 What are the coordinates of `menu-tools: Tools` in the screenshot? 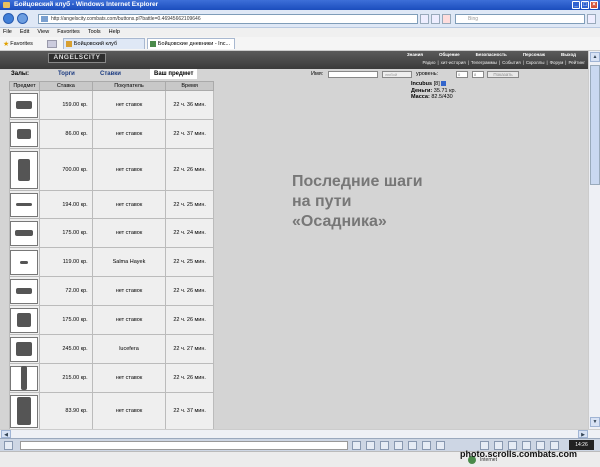 It's located at (94, 32).